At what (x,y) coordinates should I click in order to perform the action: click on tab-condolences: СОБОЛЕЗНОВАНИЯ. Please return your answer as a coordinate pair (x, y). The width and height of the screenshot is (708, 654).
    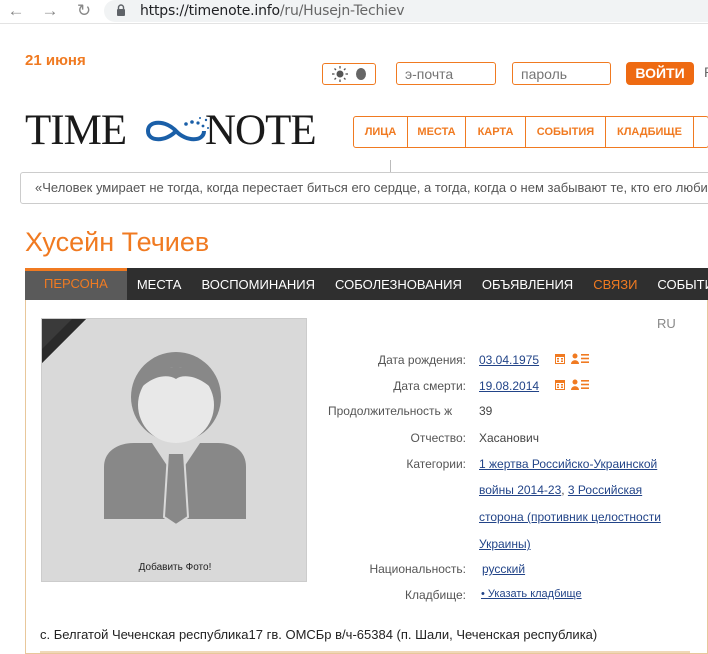
    Looking at the image, I should click on (398, 284).